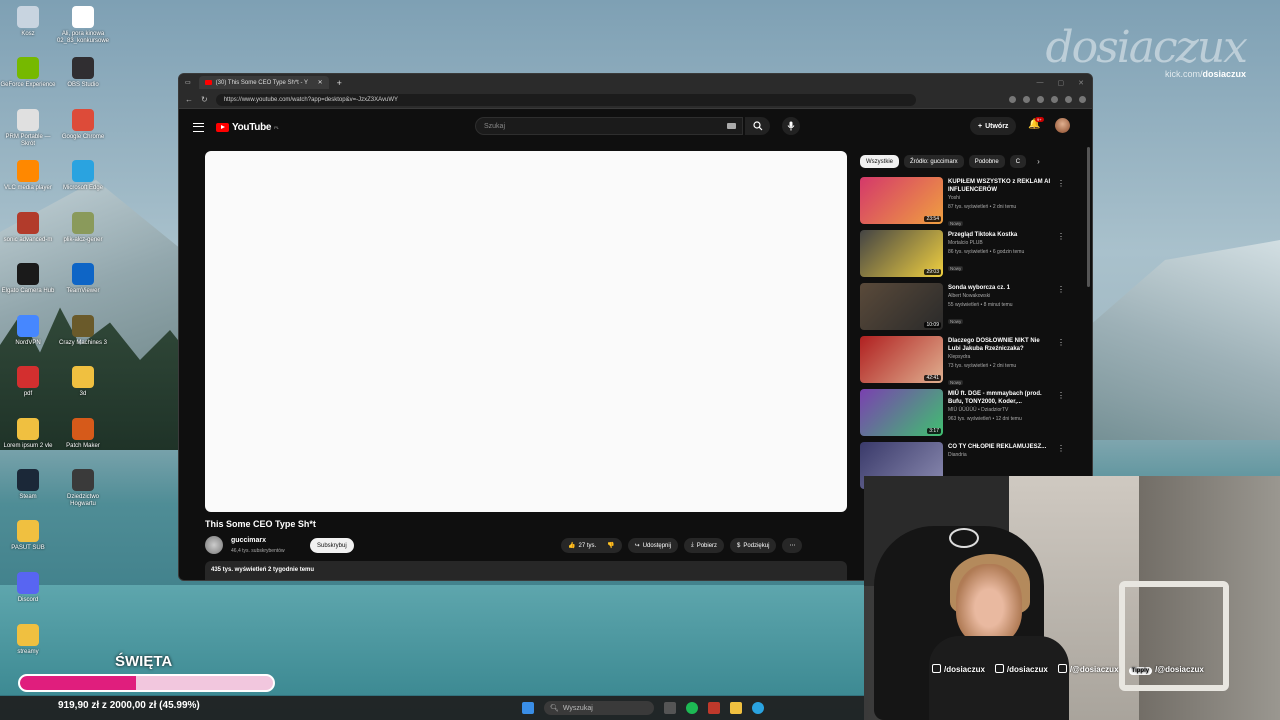 This screenshot has width=1280, height=720. What do you see at coordinates (28, 536) in the screenshot?
I see `desktop-icon: PASUT SUB` at bounding box center [28, 536].